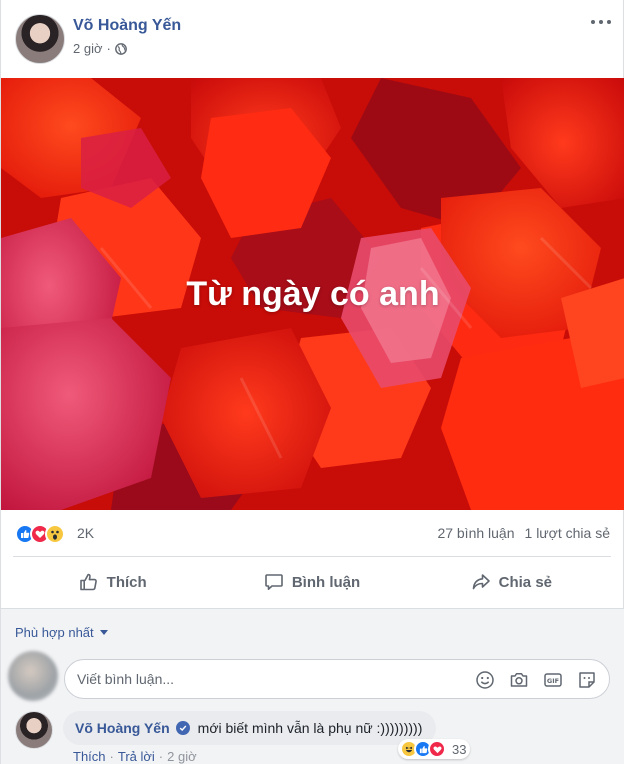  I want to click on comment-reaction-count: 33, so click(459, 749).